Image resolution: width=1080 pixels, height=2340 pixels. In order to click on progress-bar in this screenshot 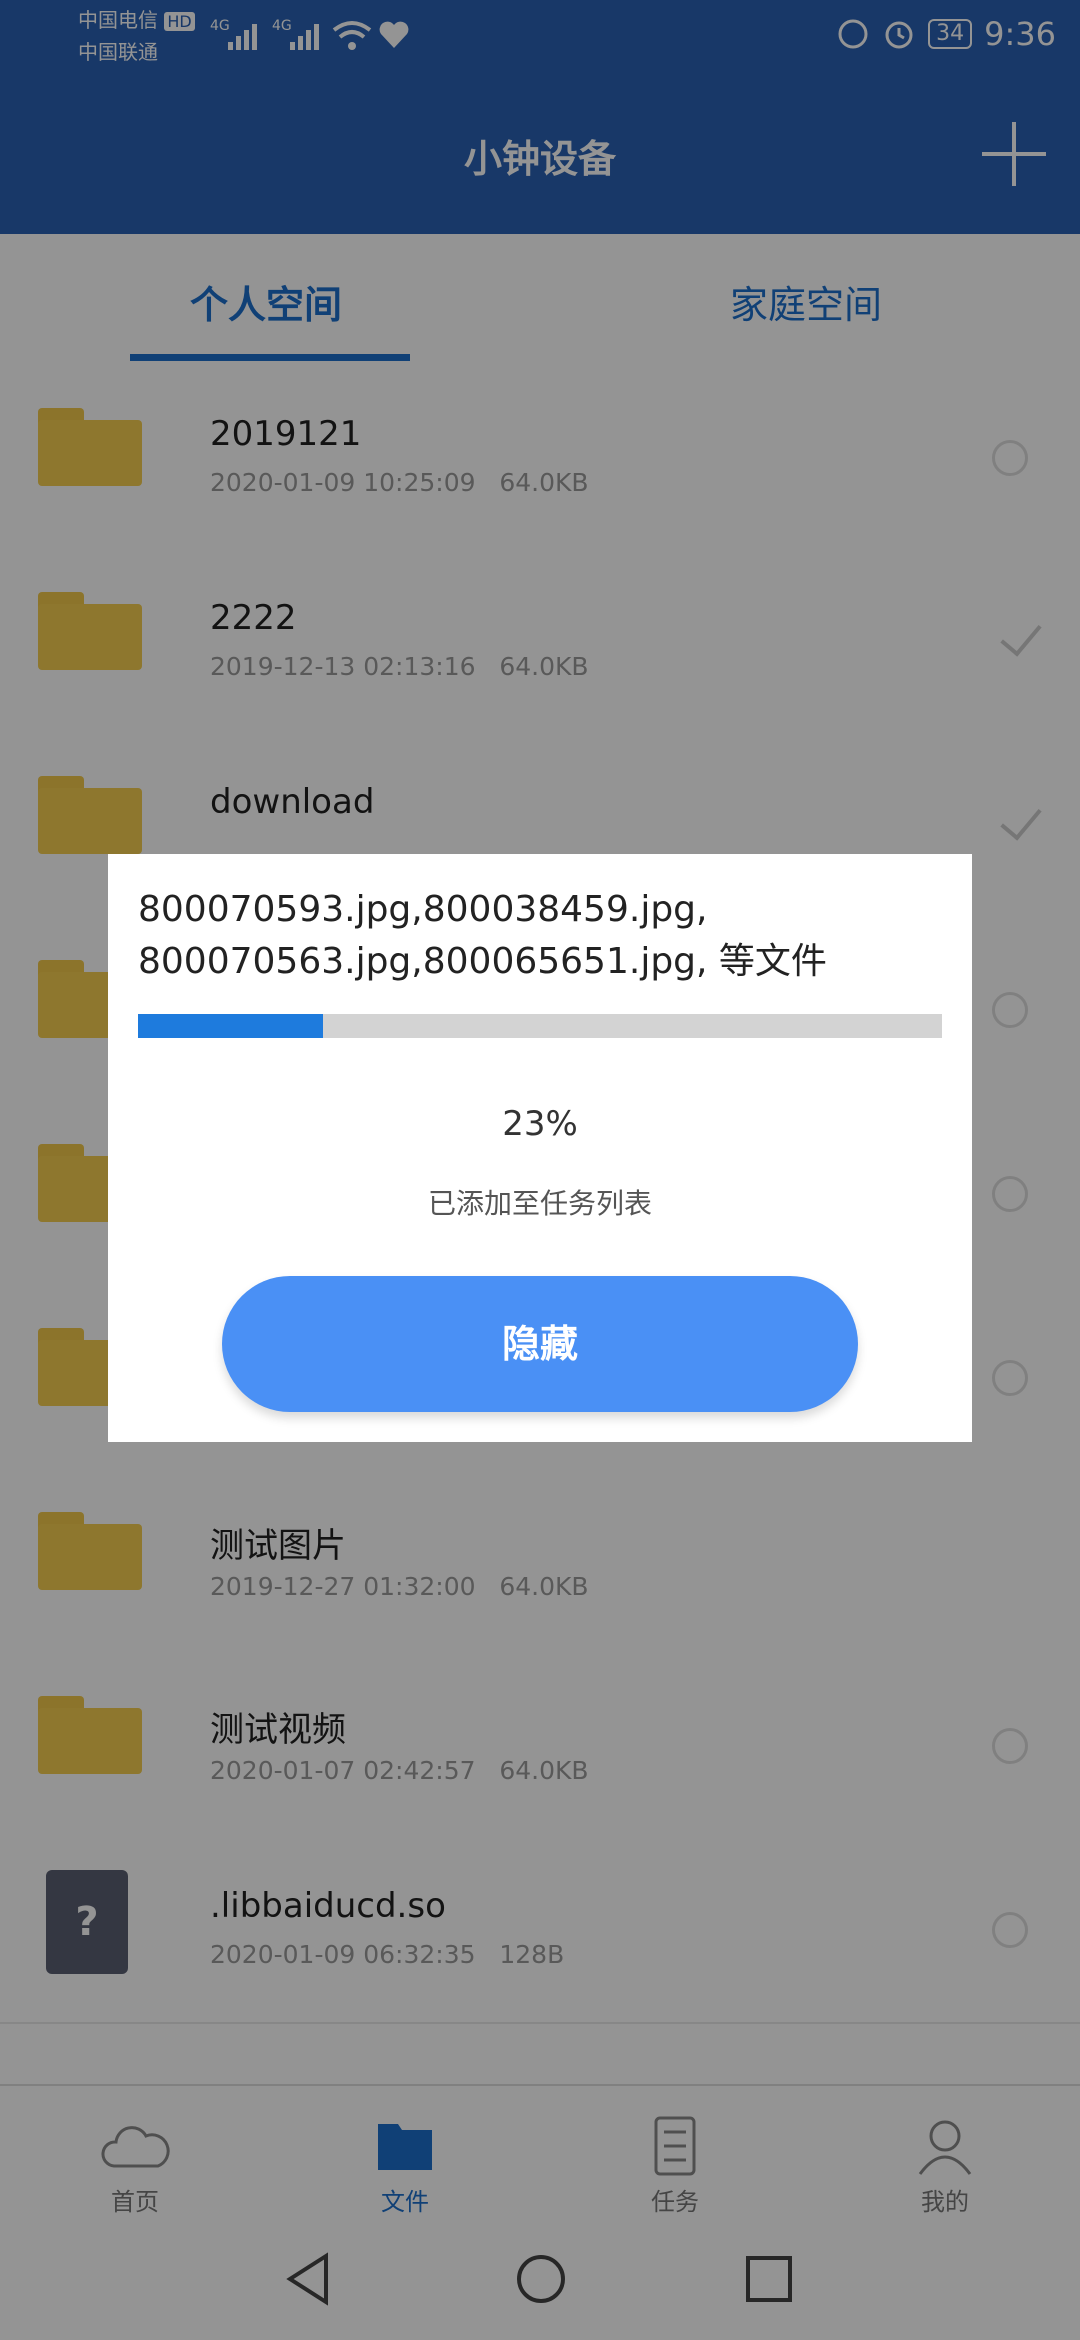, I will do `click(540, 1026)`.